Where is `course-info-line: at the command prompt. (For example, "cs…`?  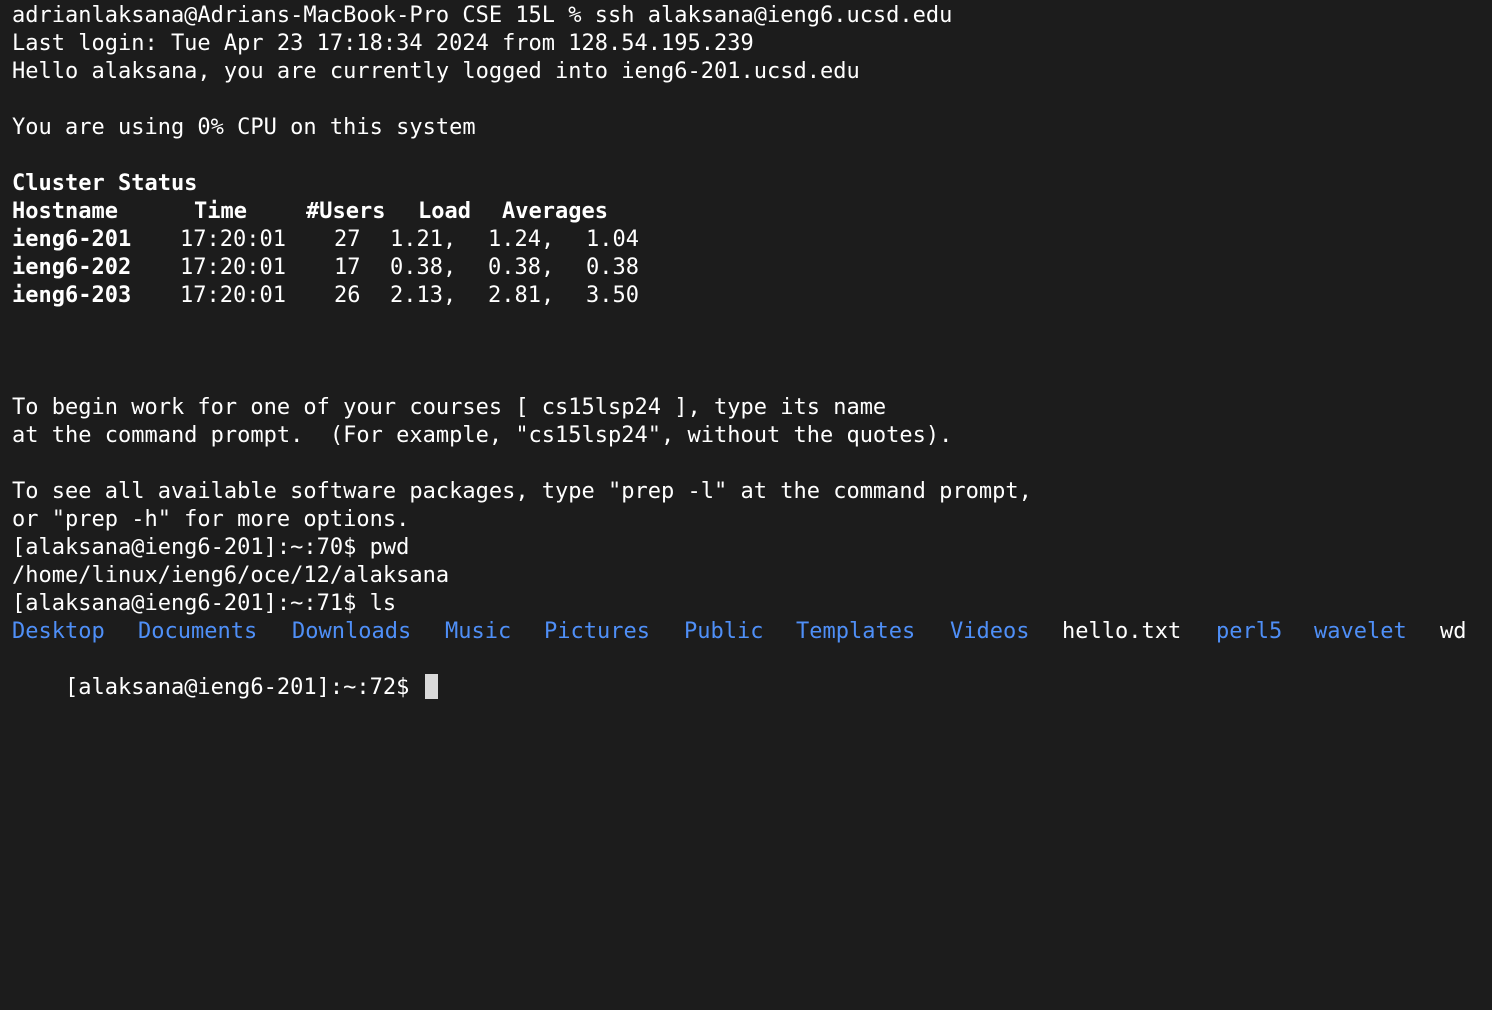
course-info-line: at the command prompt. (For example, "cs… is located at coordinates (482, 435).